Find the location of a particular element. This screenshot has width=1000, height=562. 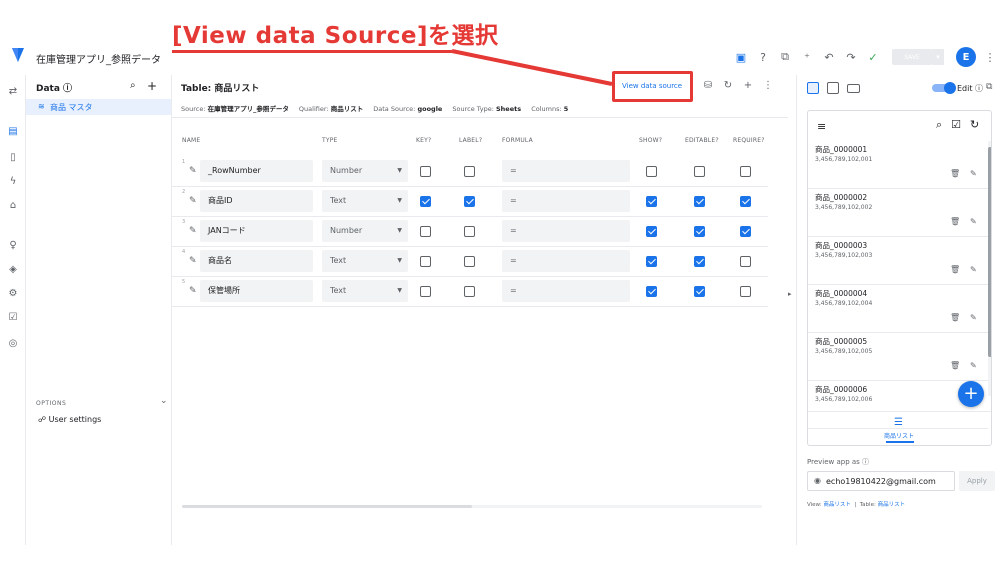

intelligence-rail-icon: ♀ is located at coordinates (13, 246).